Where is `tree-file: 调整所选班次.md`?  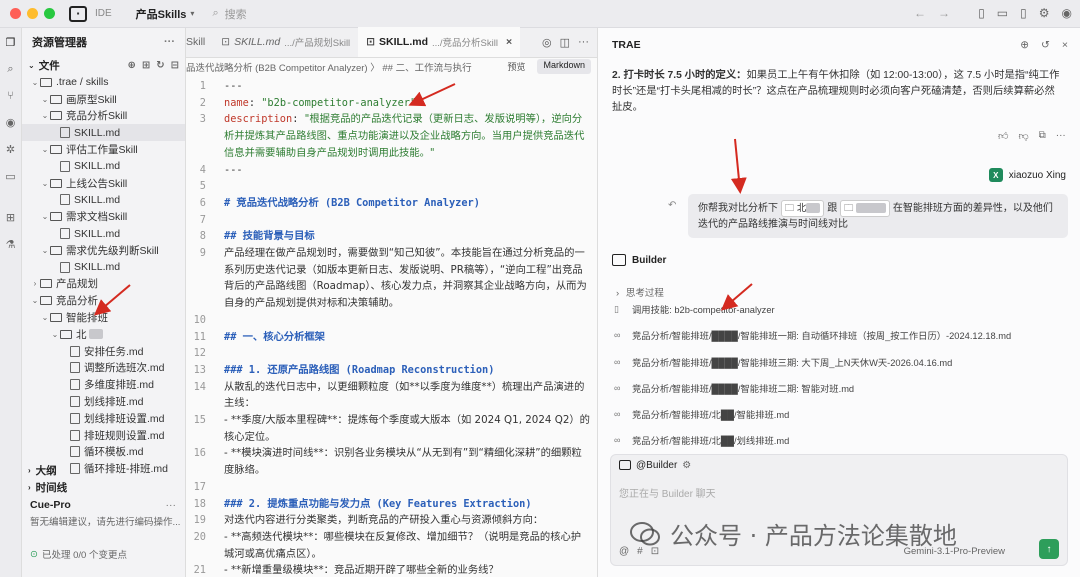
tree-file: 调整所选班次.md is located at coordinates (103, 368).